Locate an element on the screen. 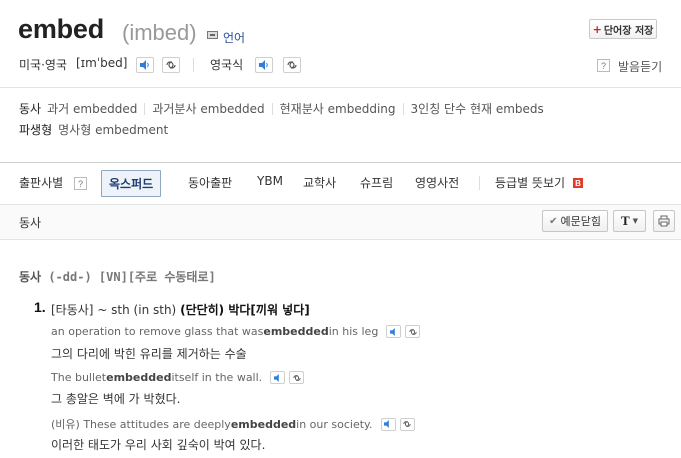 The height and width of the screenshot is (458, 681). plus-icon: + is located at coordinates (597, 29).